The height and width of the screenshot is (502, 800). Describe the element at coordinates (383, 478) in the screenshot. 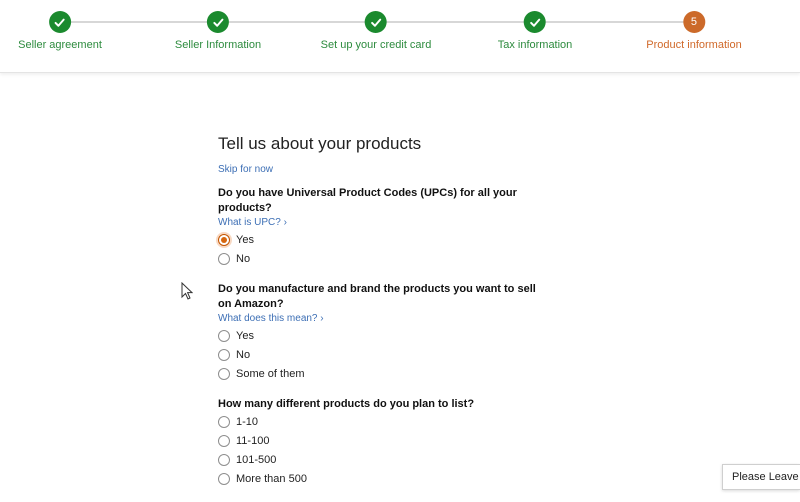

I see `radio-option-more-than-500: More than 500` at that location.